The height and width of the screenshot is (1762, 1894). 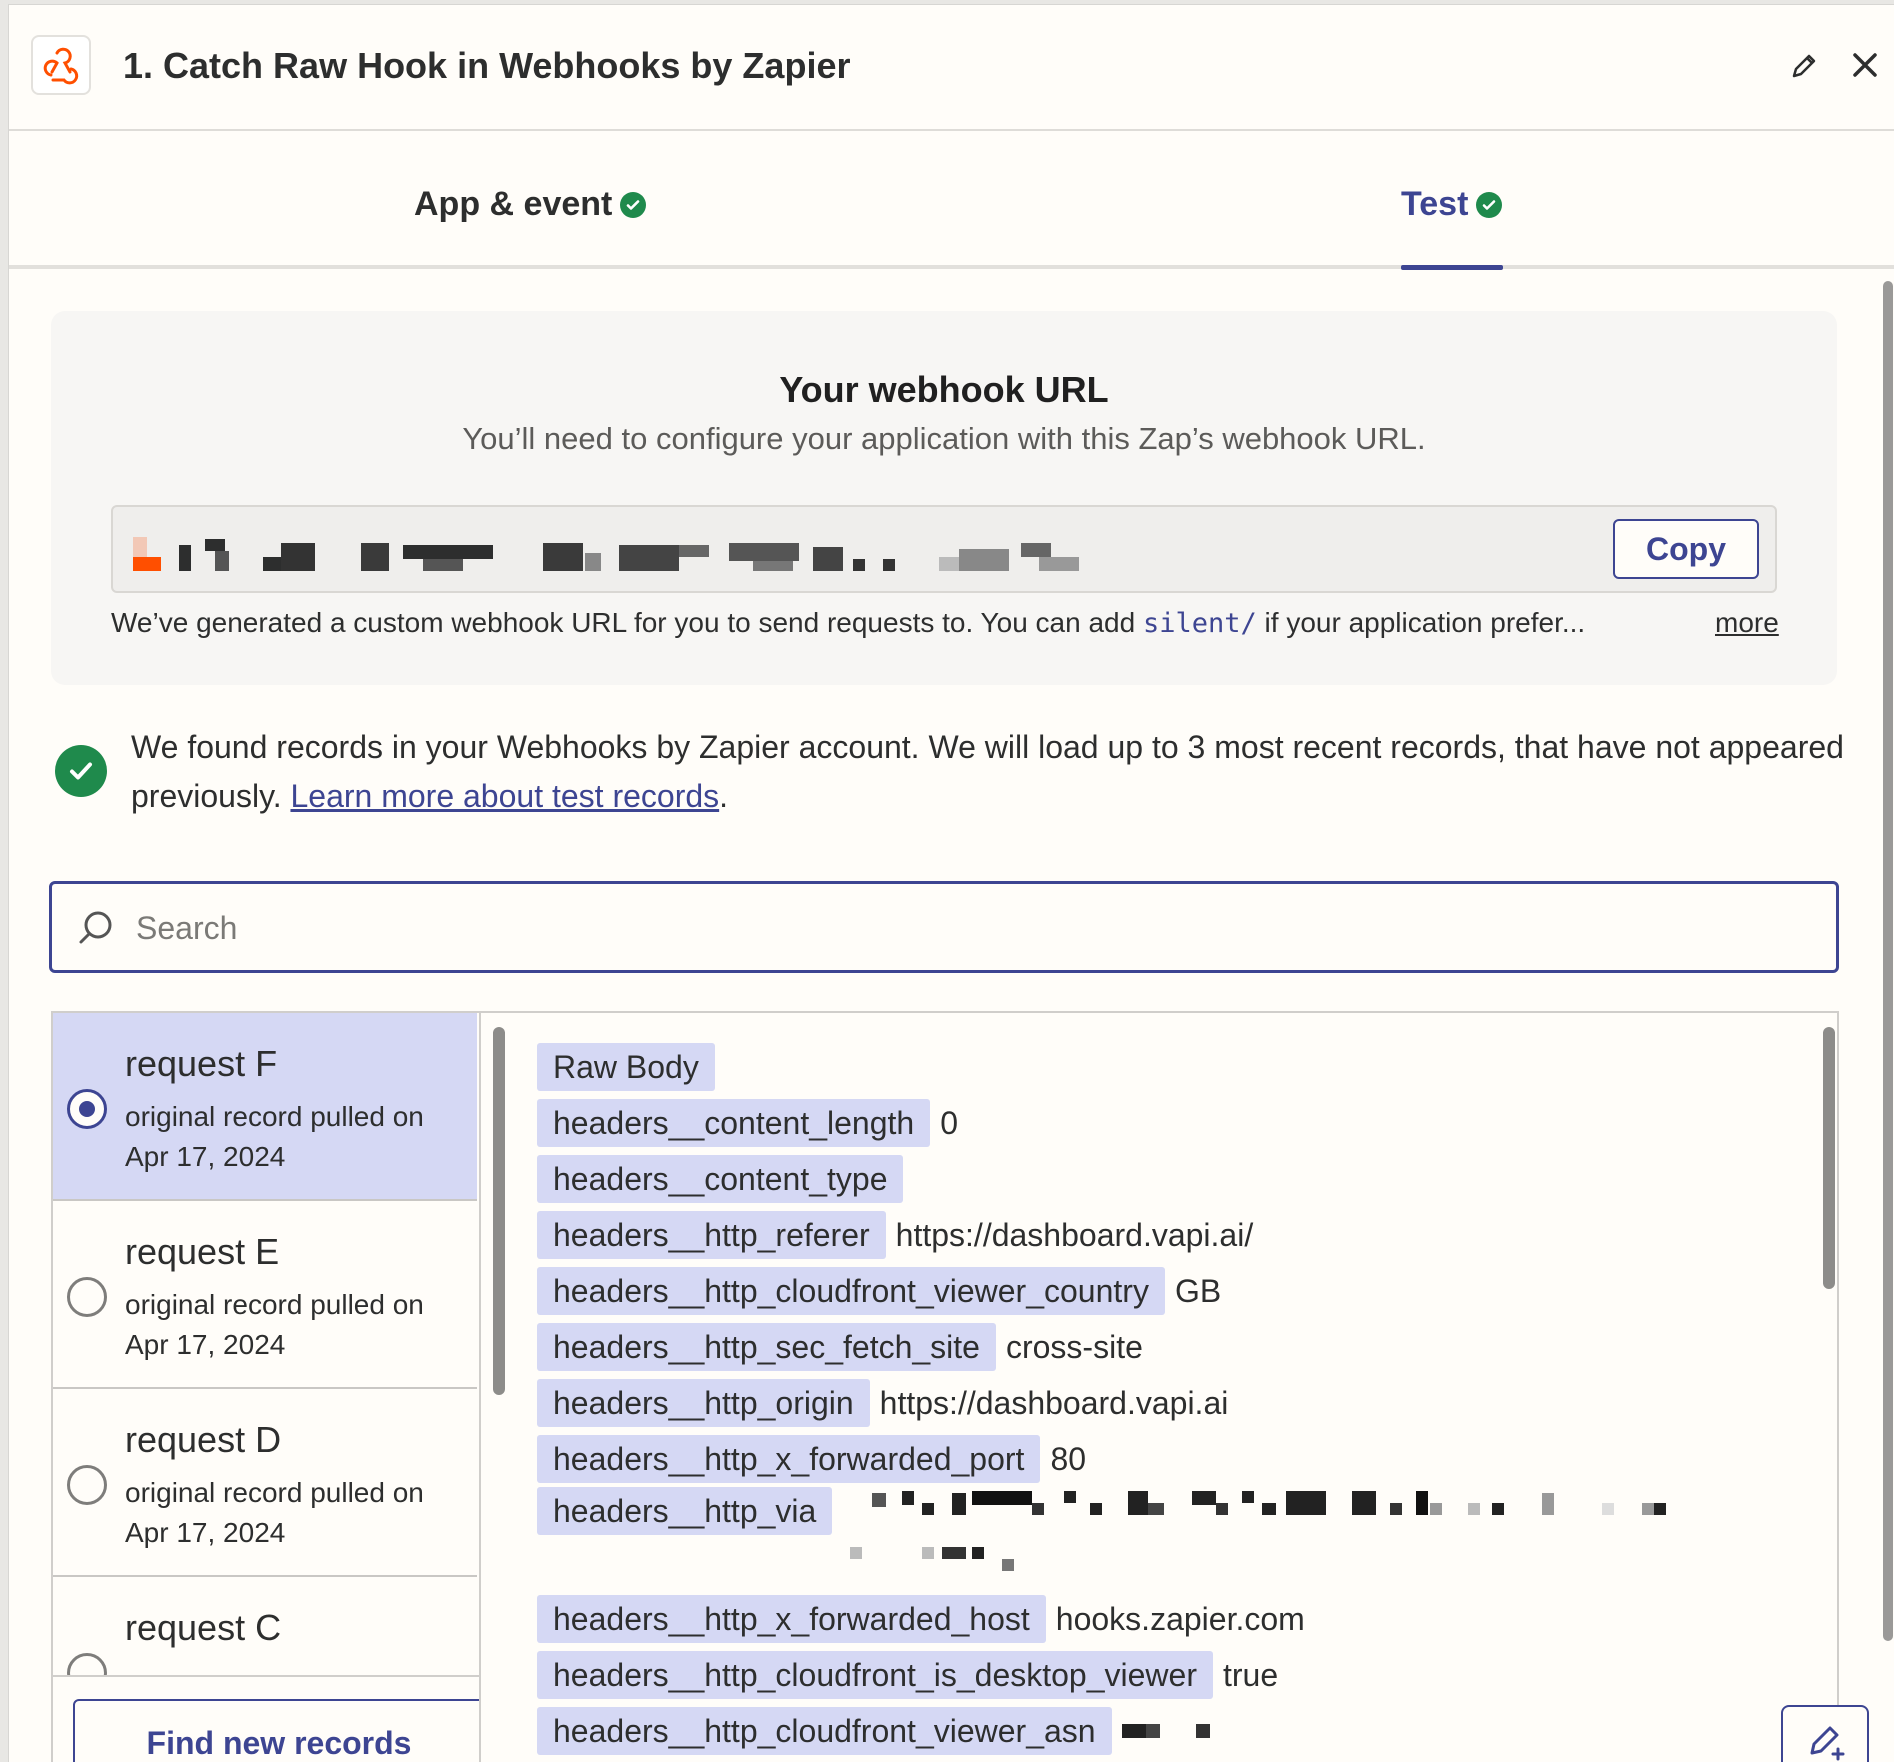 What do you see at coordinates (203, 1627) in the screenshot?
I see `record-title: request C` at bounding box center [203, 1627].